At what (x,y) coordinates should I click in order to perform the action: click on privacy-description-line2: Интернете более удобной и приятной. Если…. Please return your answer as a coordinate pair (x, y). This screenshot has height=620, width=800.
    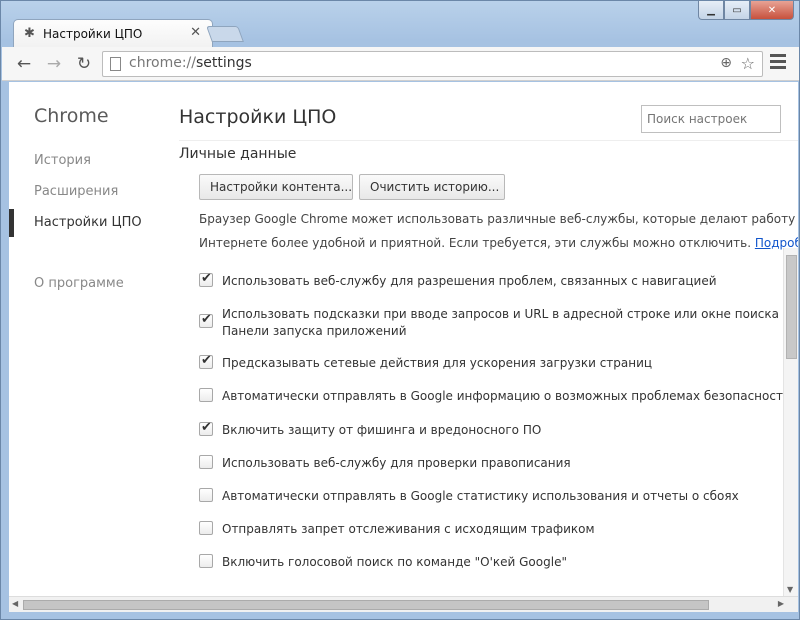
    Looking at the image, I should click on (498, 243).